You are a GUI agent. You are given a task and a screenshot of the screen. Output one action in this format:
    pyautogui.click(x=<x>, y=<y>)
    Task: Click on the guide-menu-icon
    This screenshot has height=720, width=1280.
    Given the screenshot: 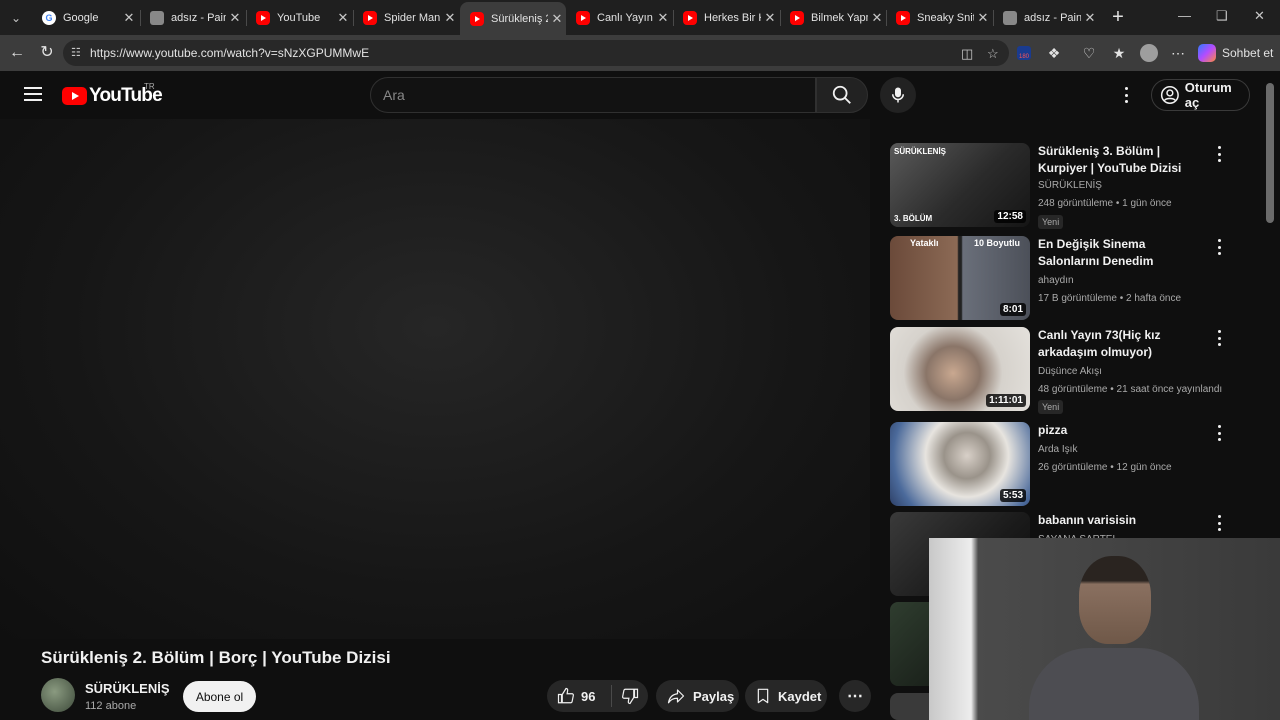 What is the action you would take?
    pyautogui.click(x=33, y=94)
    